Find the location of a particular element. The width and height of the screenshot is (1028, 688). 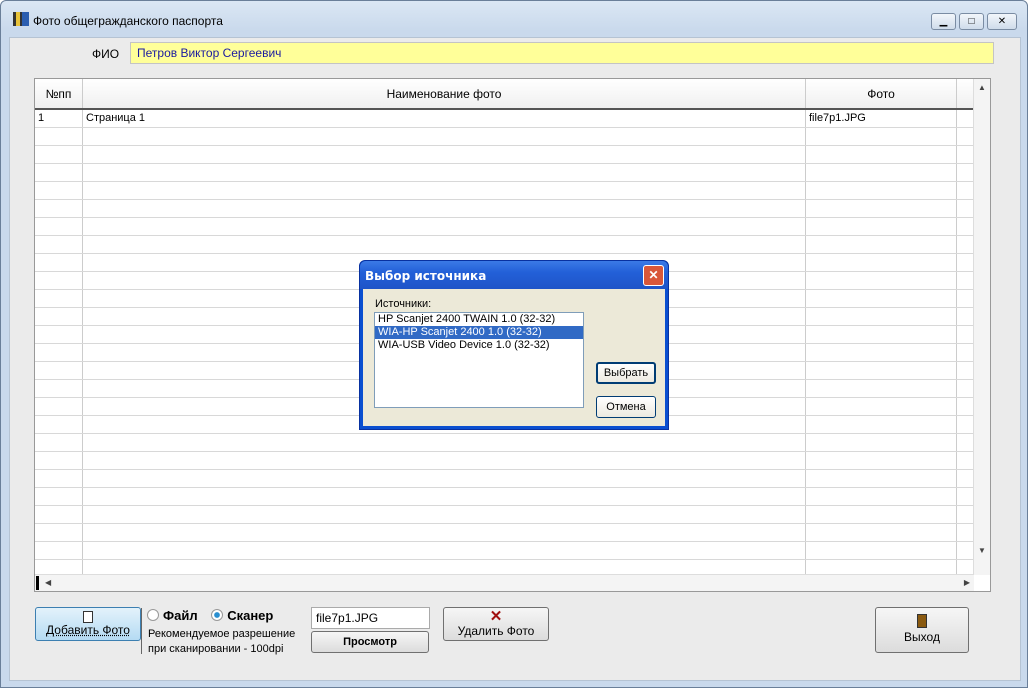

exit-button: Выход is located at coordinates (922, 630).